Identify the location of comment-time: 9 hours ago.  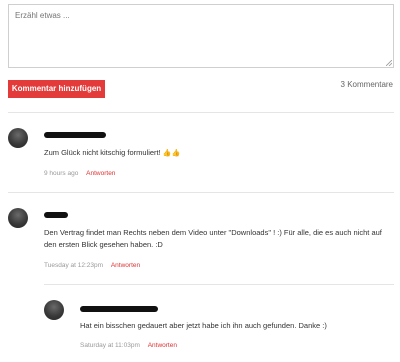
(61, 173).